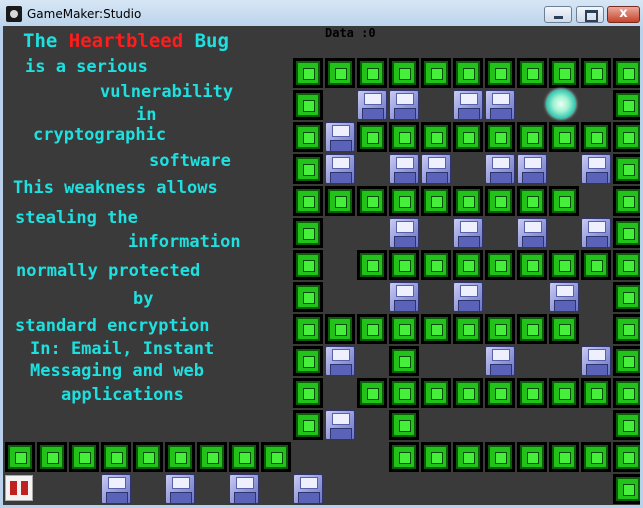 The height and width of the screenshot is (508, 643). Describe the element at coordinates (46, 41) in the screenshot. I see `title-pre: The` at that location.